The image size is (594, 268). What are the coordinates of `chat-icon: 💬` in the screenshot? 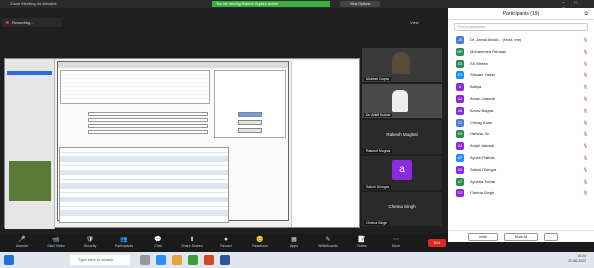 It's located at (158, 240).